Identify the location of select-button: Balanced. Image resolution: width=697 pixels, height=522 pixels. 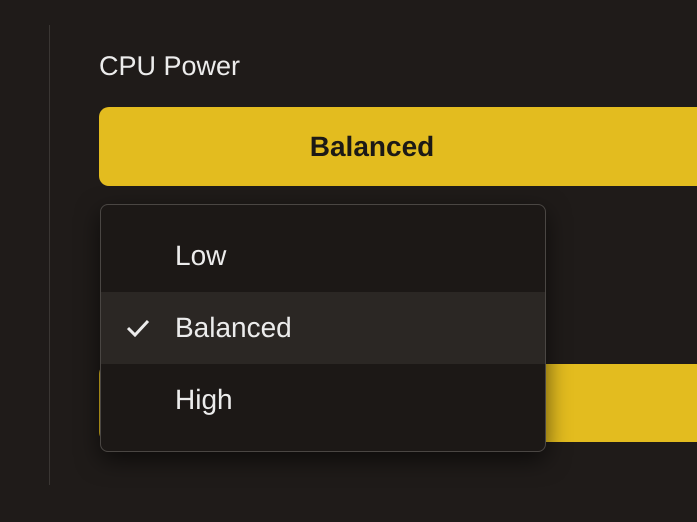
(398, 146).